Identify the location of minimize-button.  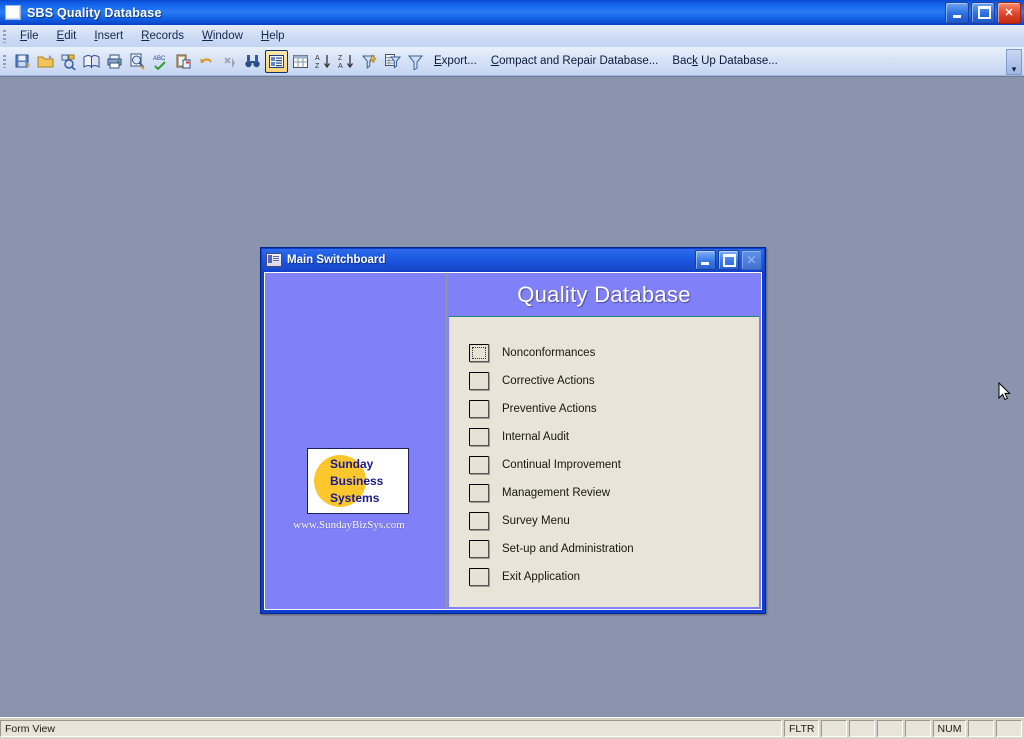
(957, 13).